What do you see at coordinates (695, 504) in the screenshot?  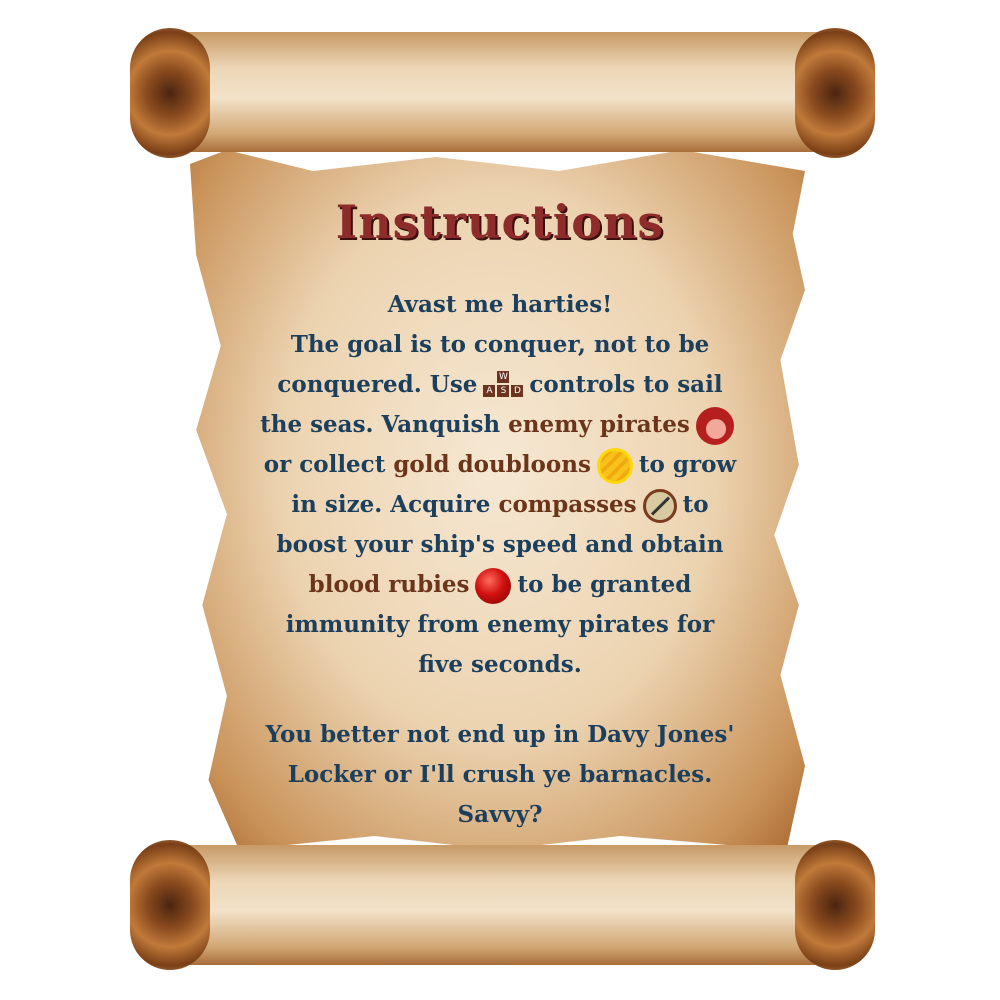 I see `text: to` at bounding box center [695, 504].